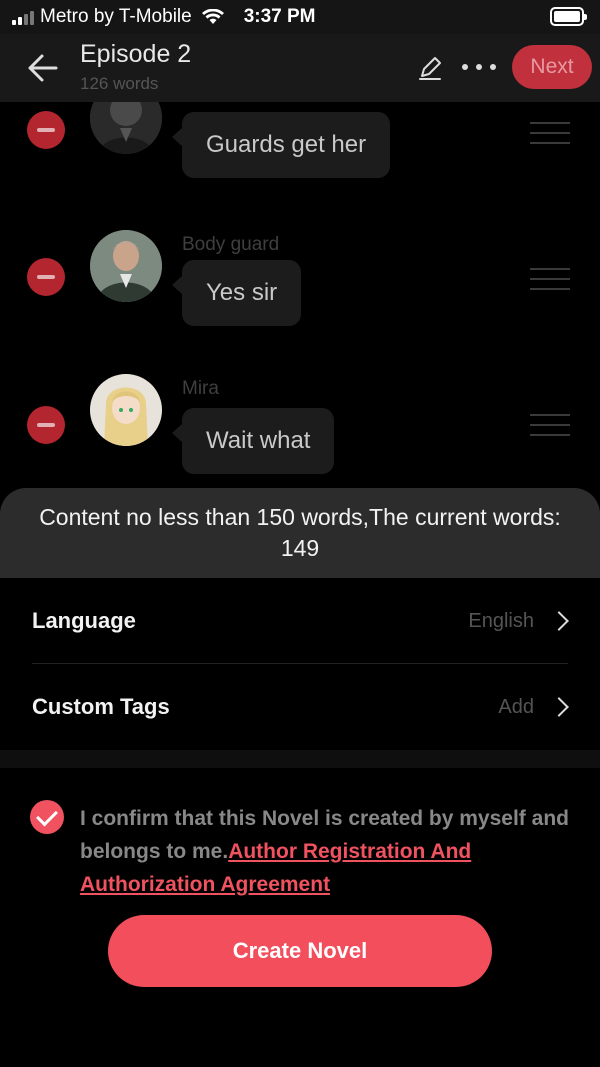 The width and height of the screenshot is (600, 1067). Describe the element at coordinates (231, 244) in the screenshot. I see `speaker-name: Body guard` at that location.